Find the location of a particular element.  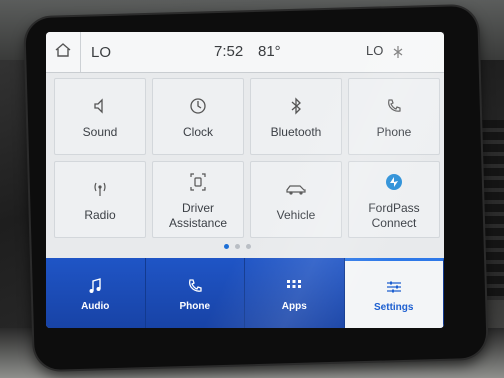

tile-sound: Sound is located at coordinates (100, 116).